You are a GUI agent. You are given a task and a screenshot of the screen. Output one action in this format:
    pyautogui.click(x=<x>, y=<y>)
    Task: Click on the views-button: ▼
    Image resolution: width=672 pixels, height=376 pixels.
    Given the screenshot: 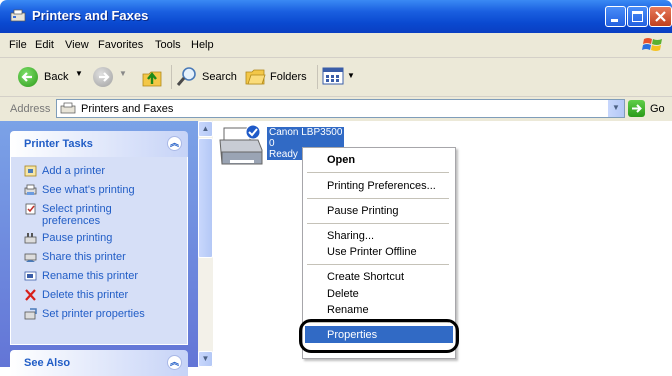 What is the action you would take?
    pyautogui.click(x=336, y=77)
    